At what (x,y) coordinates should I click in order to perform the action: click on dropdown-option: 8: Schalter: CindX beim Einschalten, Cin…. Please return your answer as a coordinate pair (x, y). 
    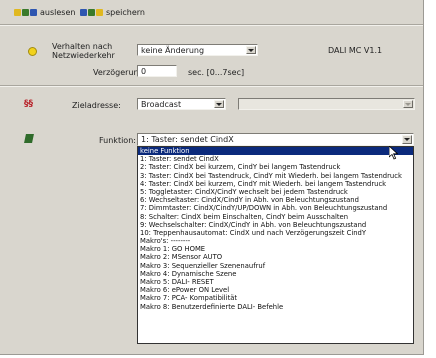
    Looking at the image, I should click on (275, 217).